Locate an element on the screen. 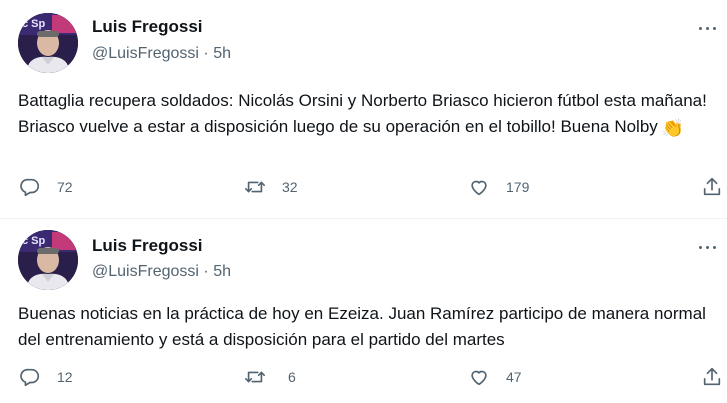 This screenshot has width=727, height=403. action-bar: 12 6 47 is located at coordinates (363, 377).